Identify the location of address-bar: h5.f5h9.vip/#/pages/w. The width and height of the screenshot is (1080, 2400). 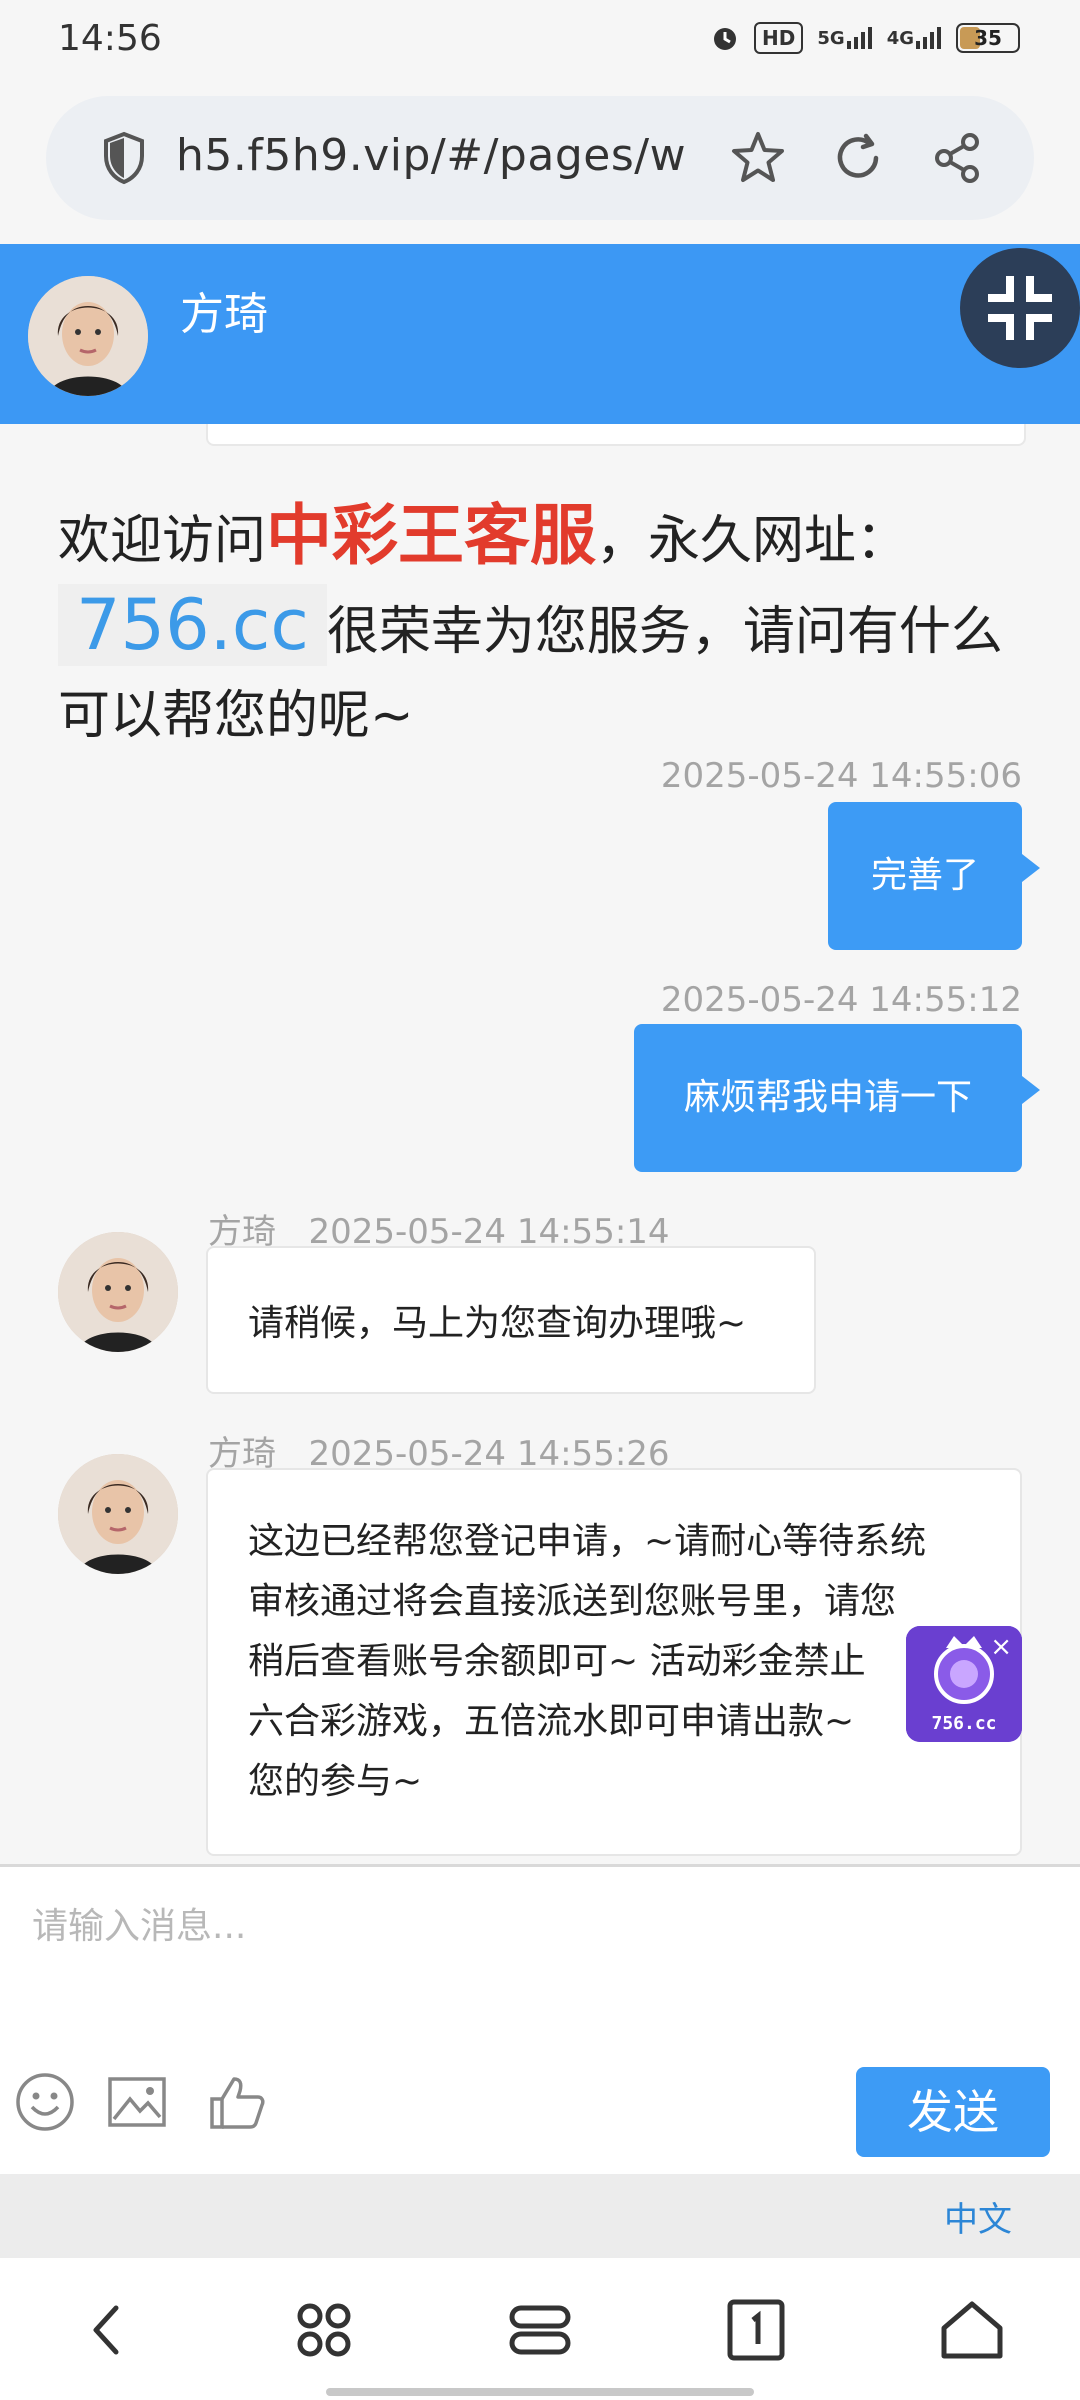
(540, 158).